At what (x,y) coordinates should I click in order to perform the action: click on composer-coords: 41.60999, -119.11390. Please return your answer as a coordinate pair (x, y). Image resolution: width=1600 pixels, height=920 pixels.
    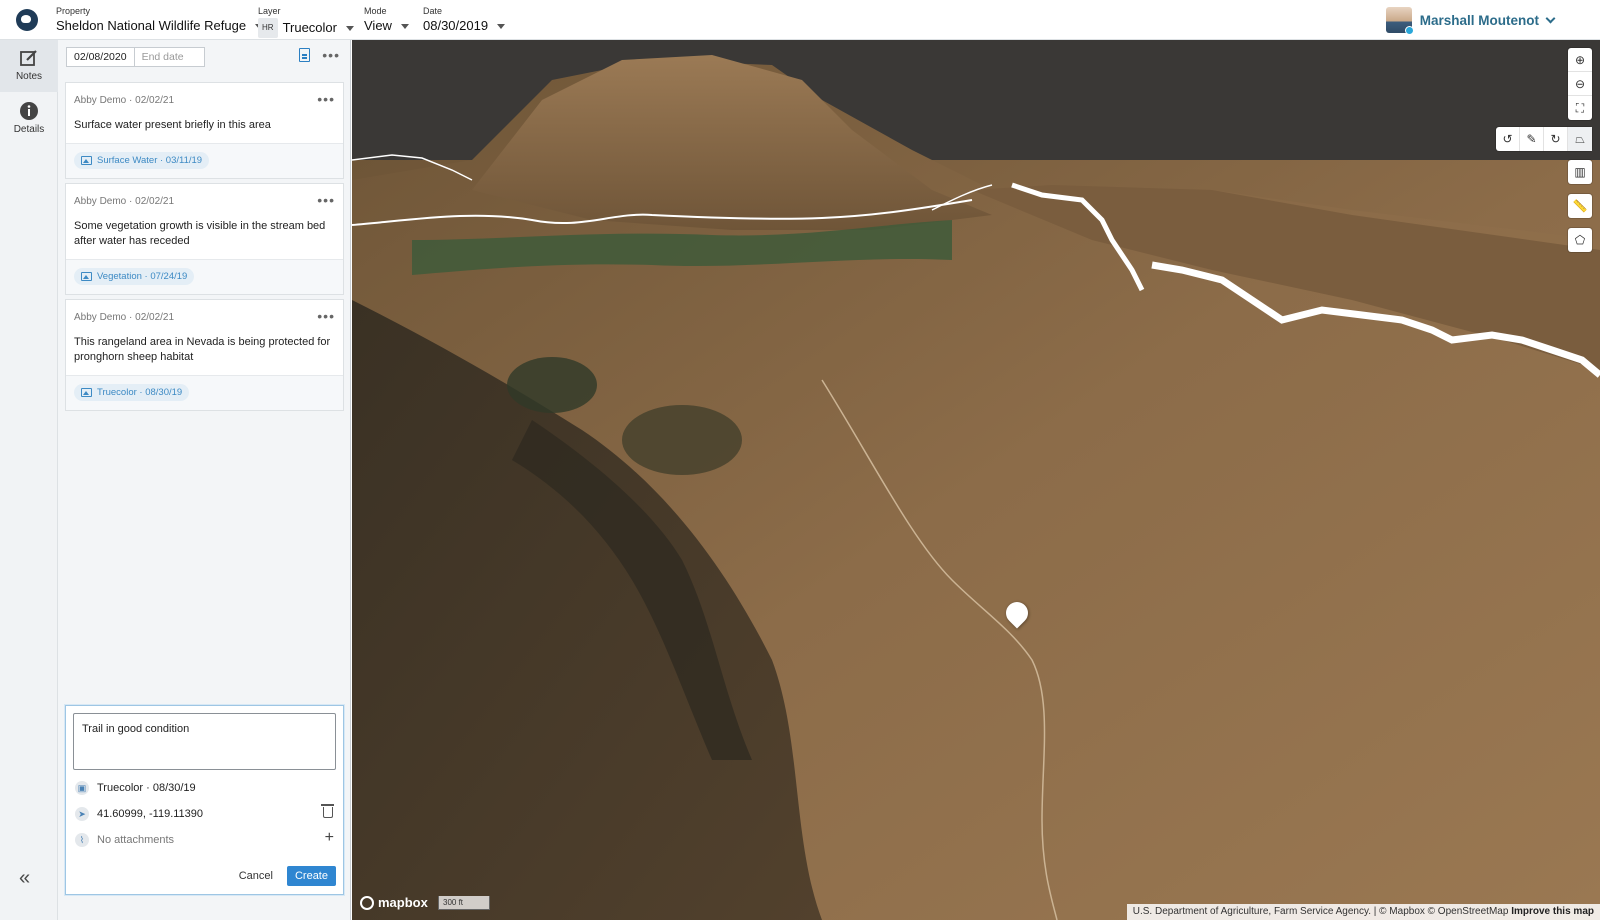
    Looking at the image, I should click on (150, 814).